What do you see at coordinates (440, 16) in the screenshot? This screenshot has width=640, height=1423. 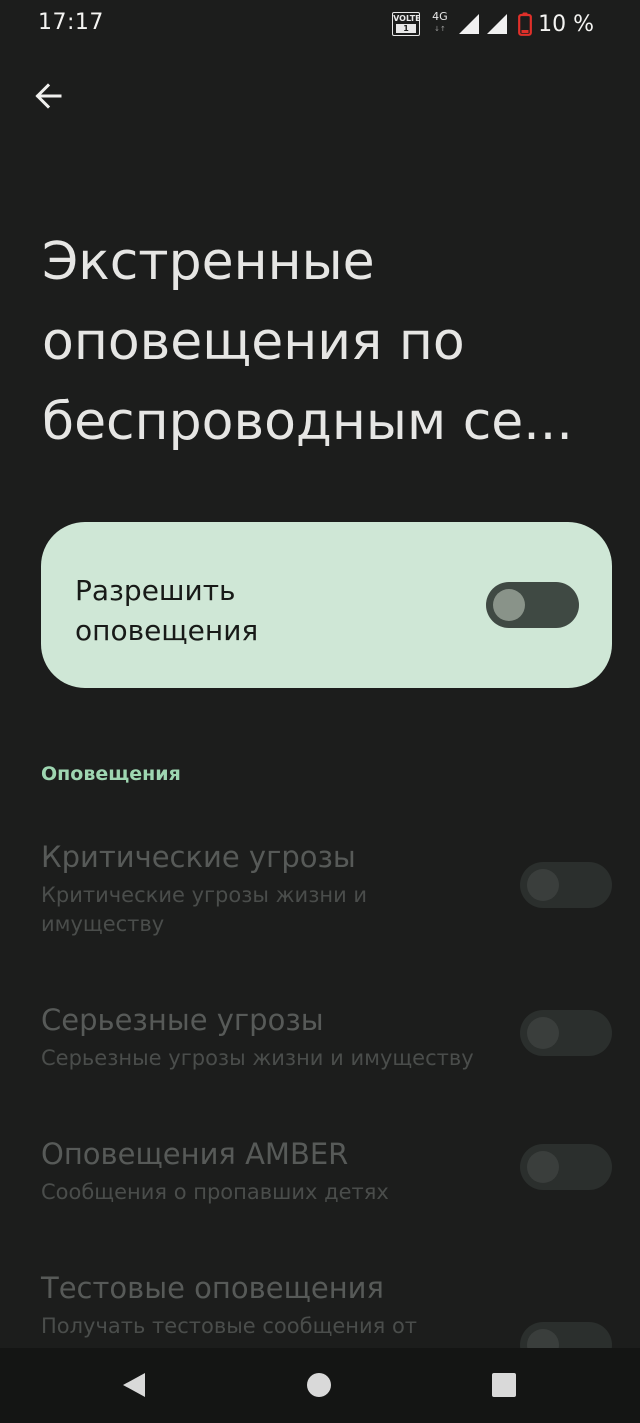 I see `network-type-label: 4G` at bounding box center [440, 16].